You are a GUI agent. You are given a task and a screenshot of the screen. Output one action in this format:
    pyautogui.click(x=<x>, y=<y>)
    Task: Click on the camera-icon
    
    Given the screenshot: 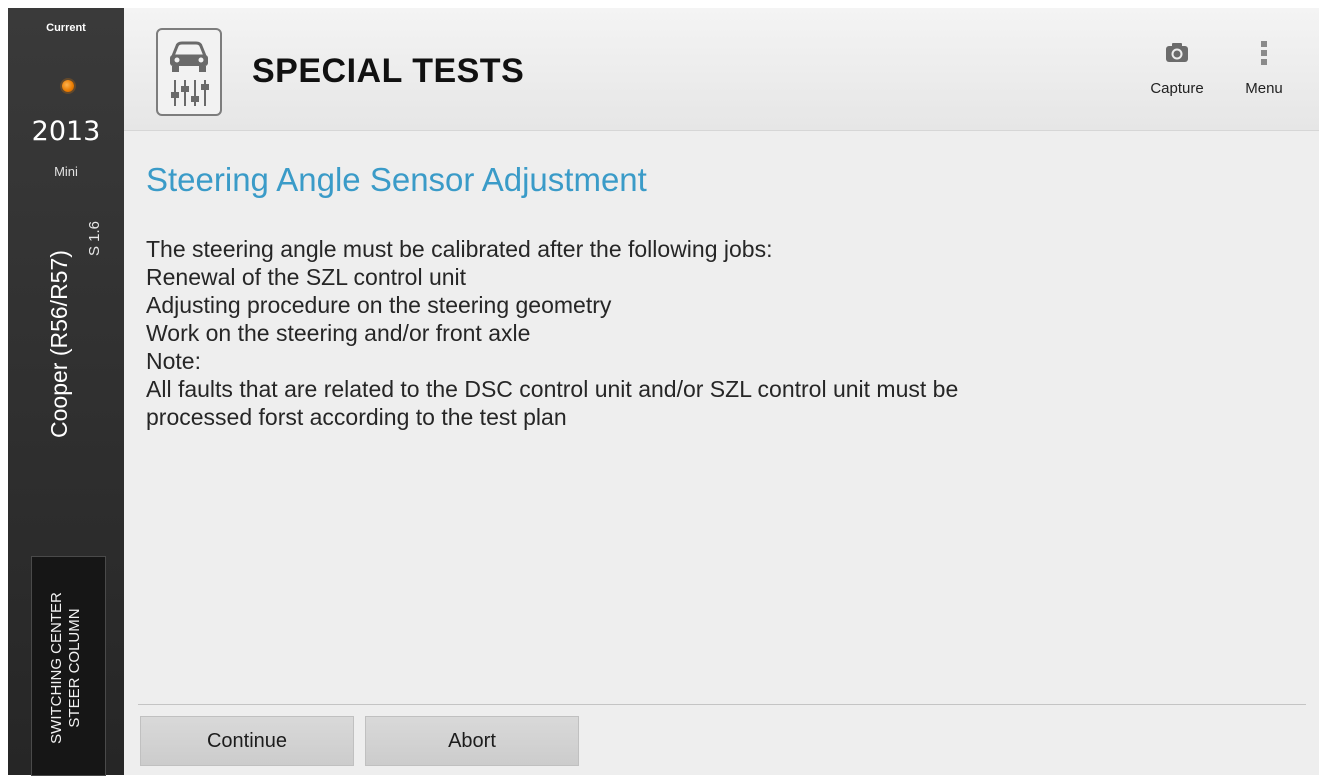 What is the action you would take?
    pyautogui.click(x=1177, y=52)
    